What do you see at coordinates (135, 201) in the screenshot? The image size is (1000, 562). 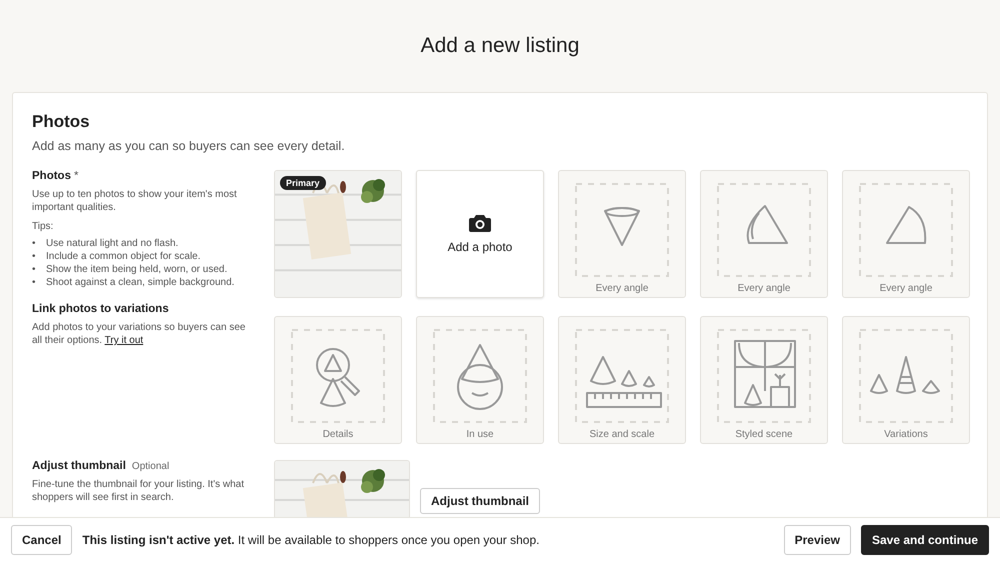 I see `help-text: Use up to ten photos to show your item's most important qualities.` at bounding box center [135, 201].